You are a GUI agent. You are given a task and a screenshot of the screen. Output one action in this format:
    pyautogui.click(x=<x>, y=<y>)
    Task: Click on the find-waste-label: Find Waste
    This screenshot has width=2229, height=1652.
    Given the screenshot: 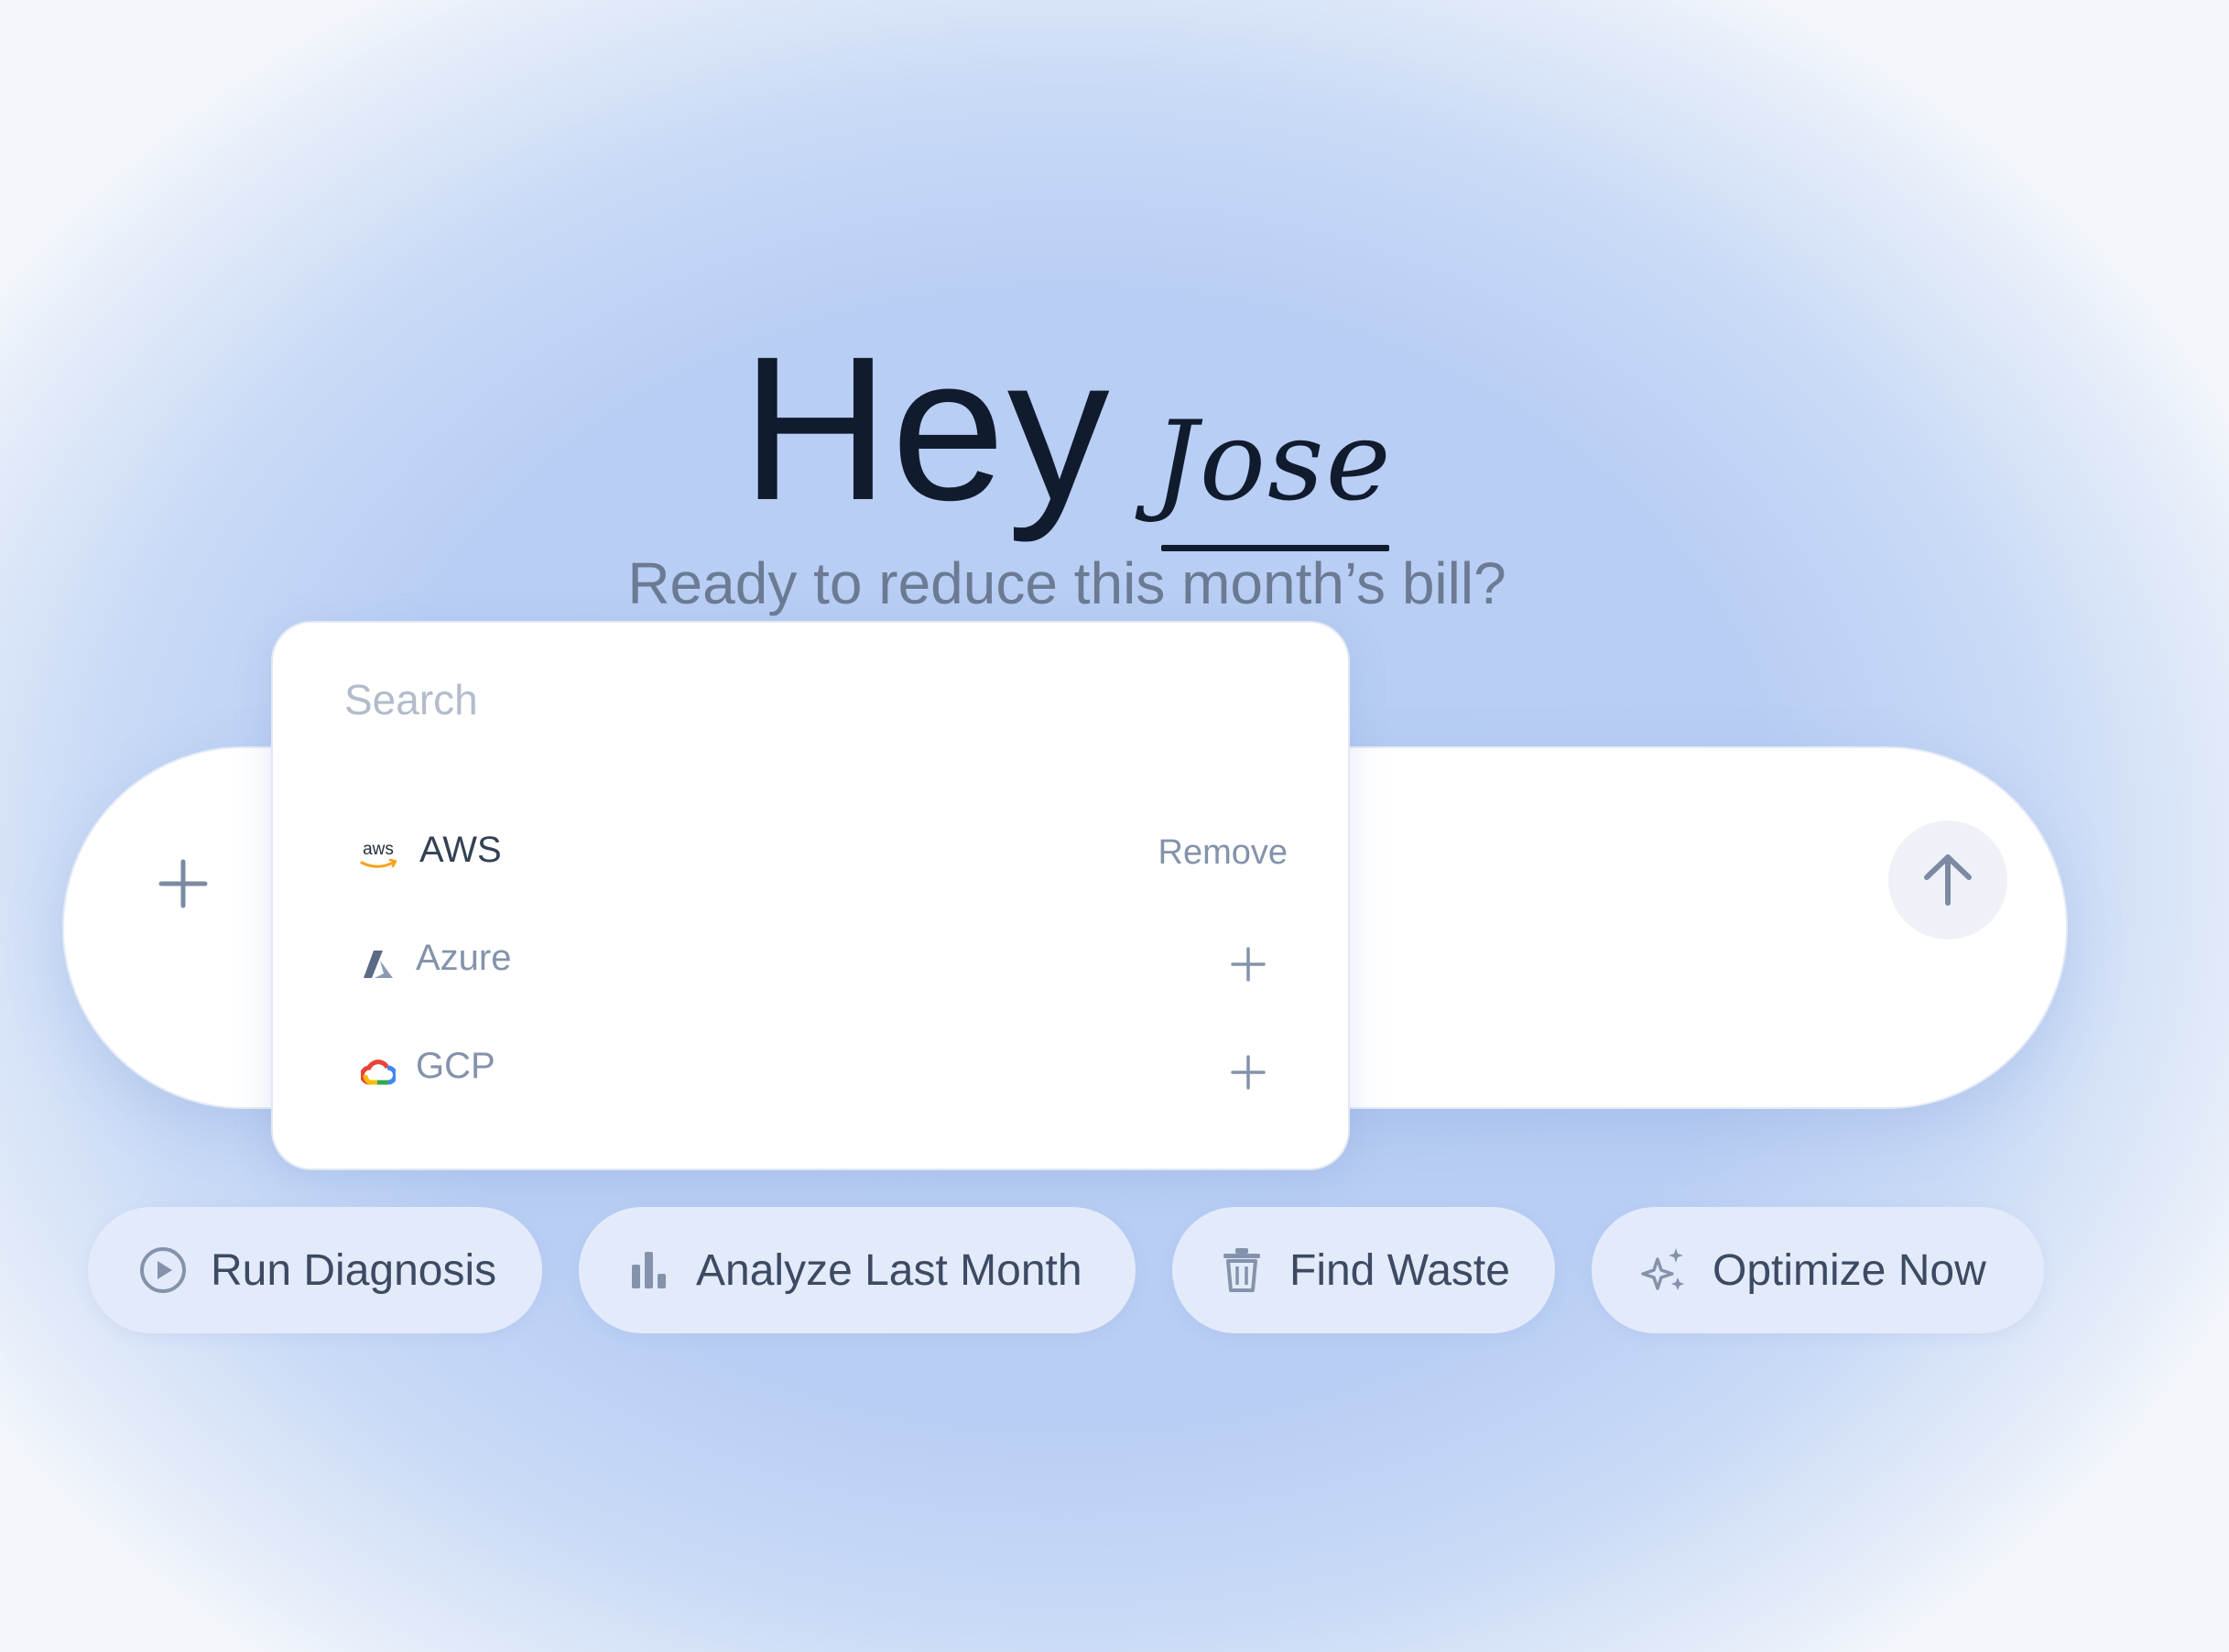 What is the action you would take?
    pyautogui.click(x=1399, y=1270)
    